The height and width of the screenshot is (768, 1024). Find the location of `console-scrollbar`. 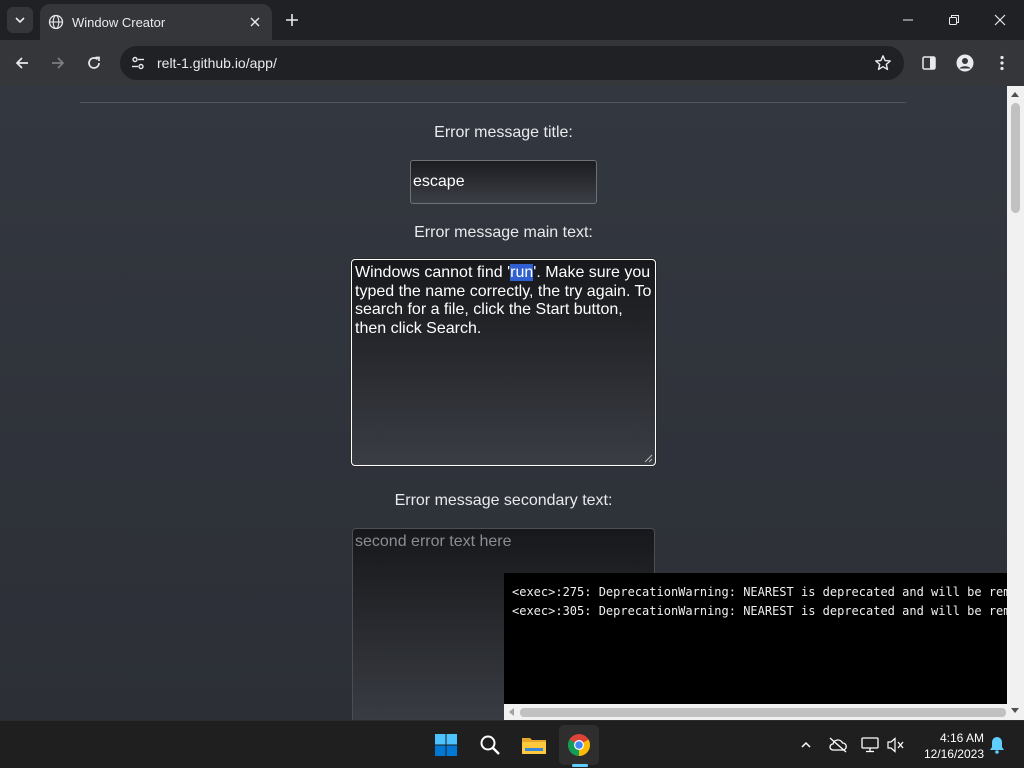

console-scrollbar is located at coordinates (755, 712).